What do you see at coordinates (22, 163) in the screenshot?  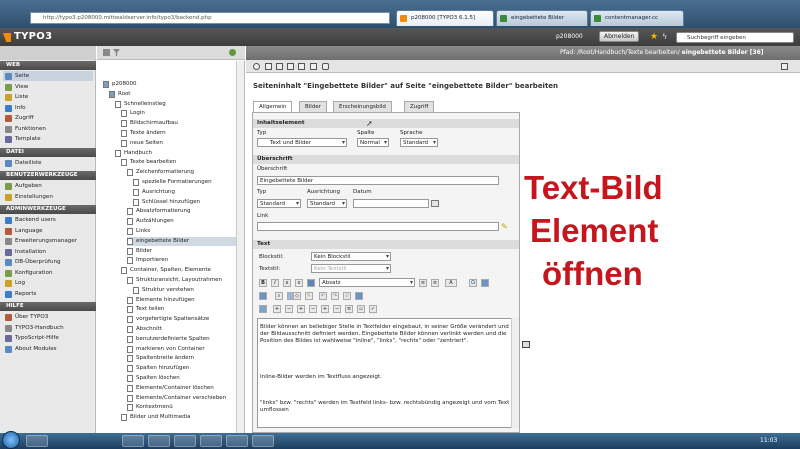 I see `module-item: Dateiliste` at bounding box center [22, 163].